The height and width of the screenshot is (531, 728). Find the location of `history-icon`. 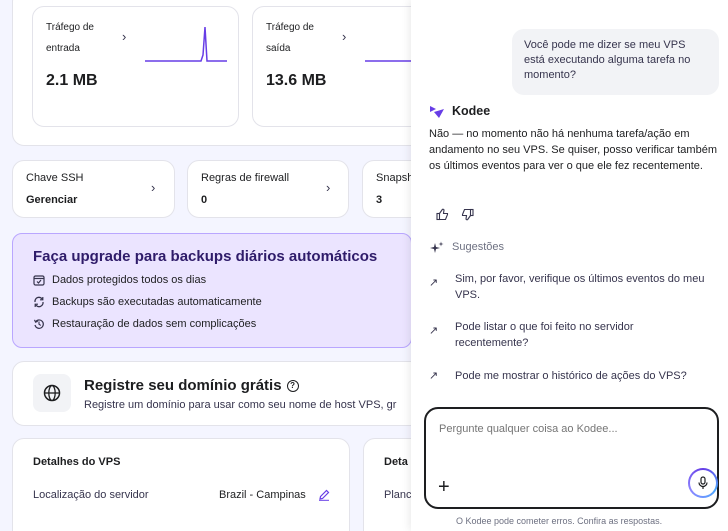

history-icon is located at coordinates (39, 324).